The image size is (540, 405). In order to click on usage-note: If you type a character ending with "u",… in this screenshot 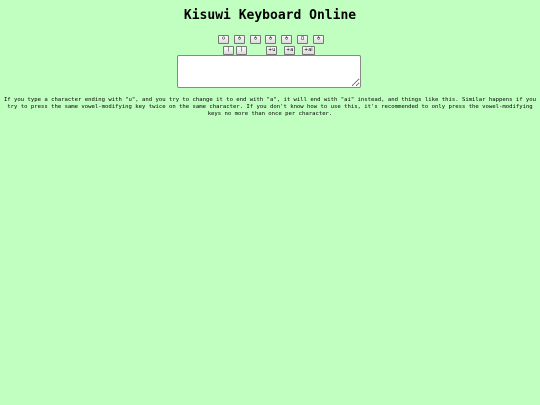, I will do `click(270, 107)`.